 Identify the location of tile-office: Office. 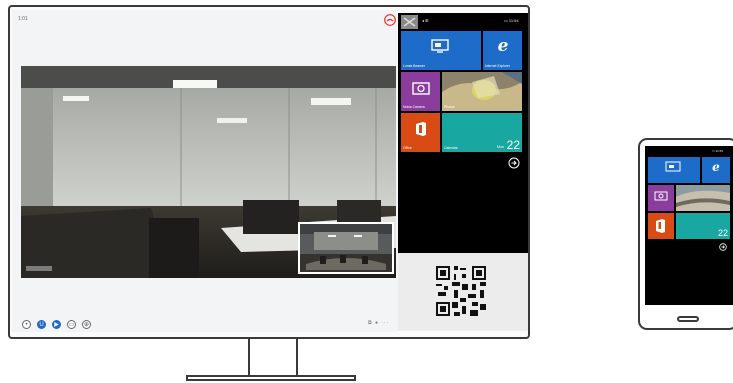
(420, 132).